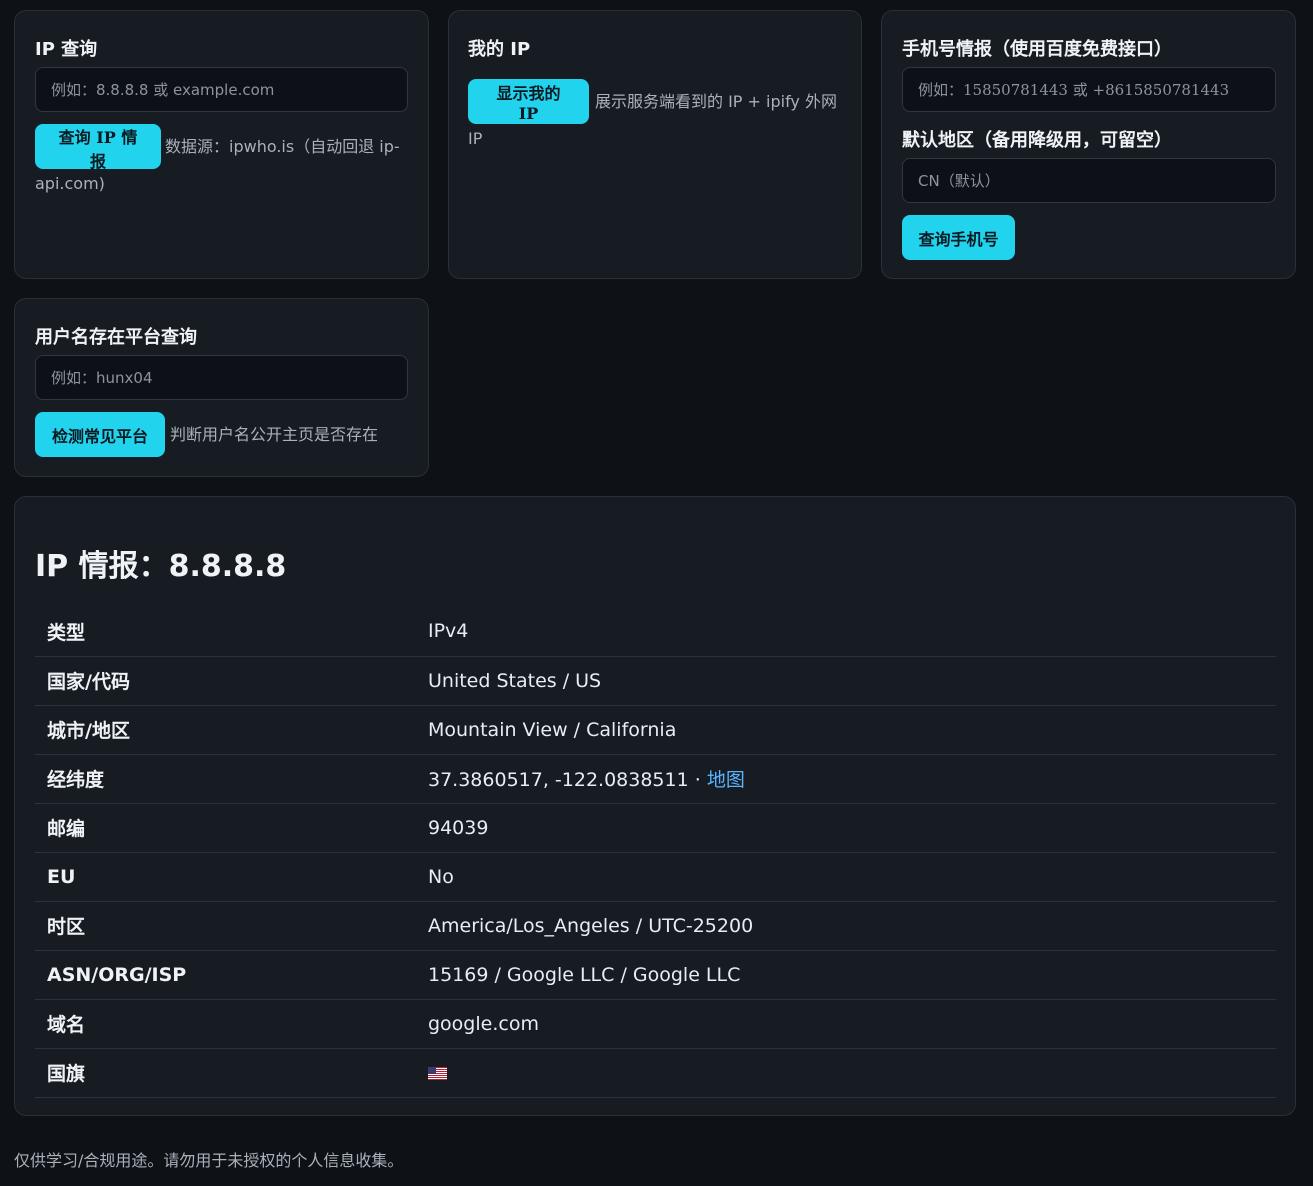  I want to click on my-ip-note: 展示服务端看到的 IP + ipify 外网 IP, so click(652, 120).